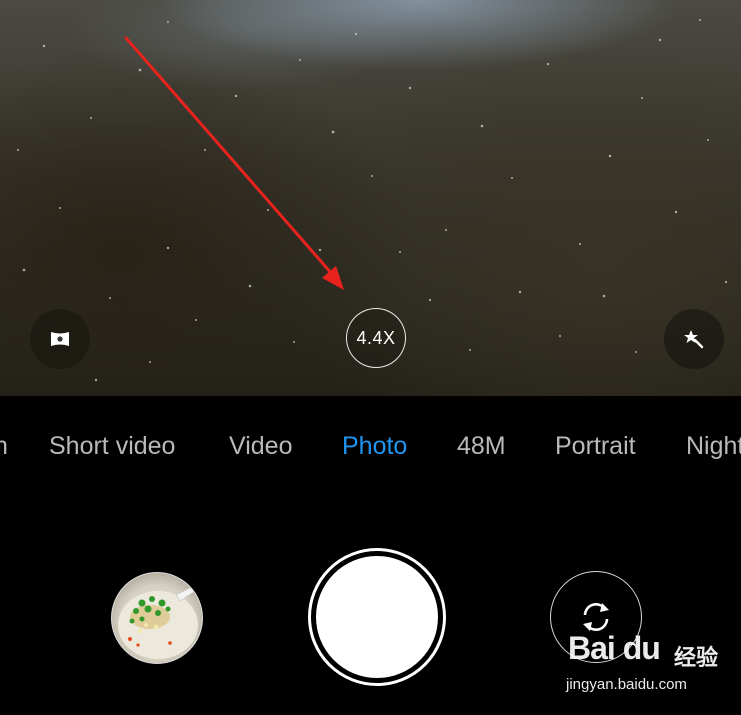  What do you see at coordinates (713, 446) in the screenshot?
I see `mode-item-night: Night` at bounding box center [713, 446].